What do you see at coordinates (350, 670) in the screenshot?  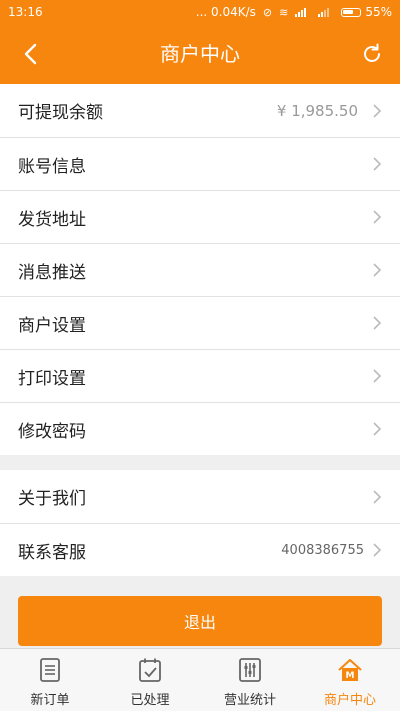 I see `merchant-home-icon: M` at bounding box center [350, 670].